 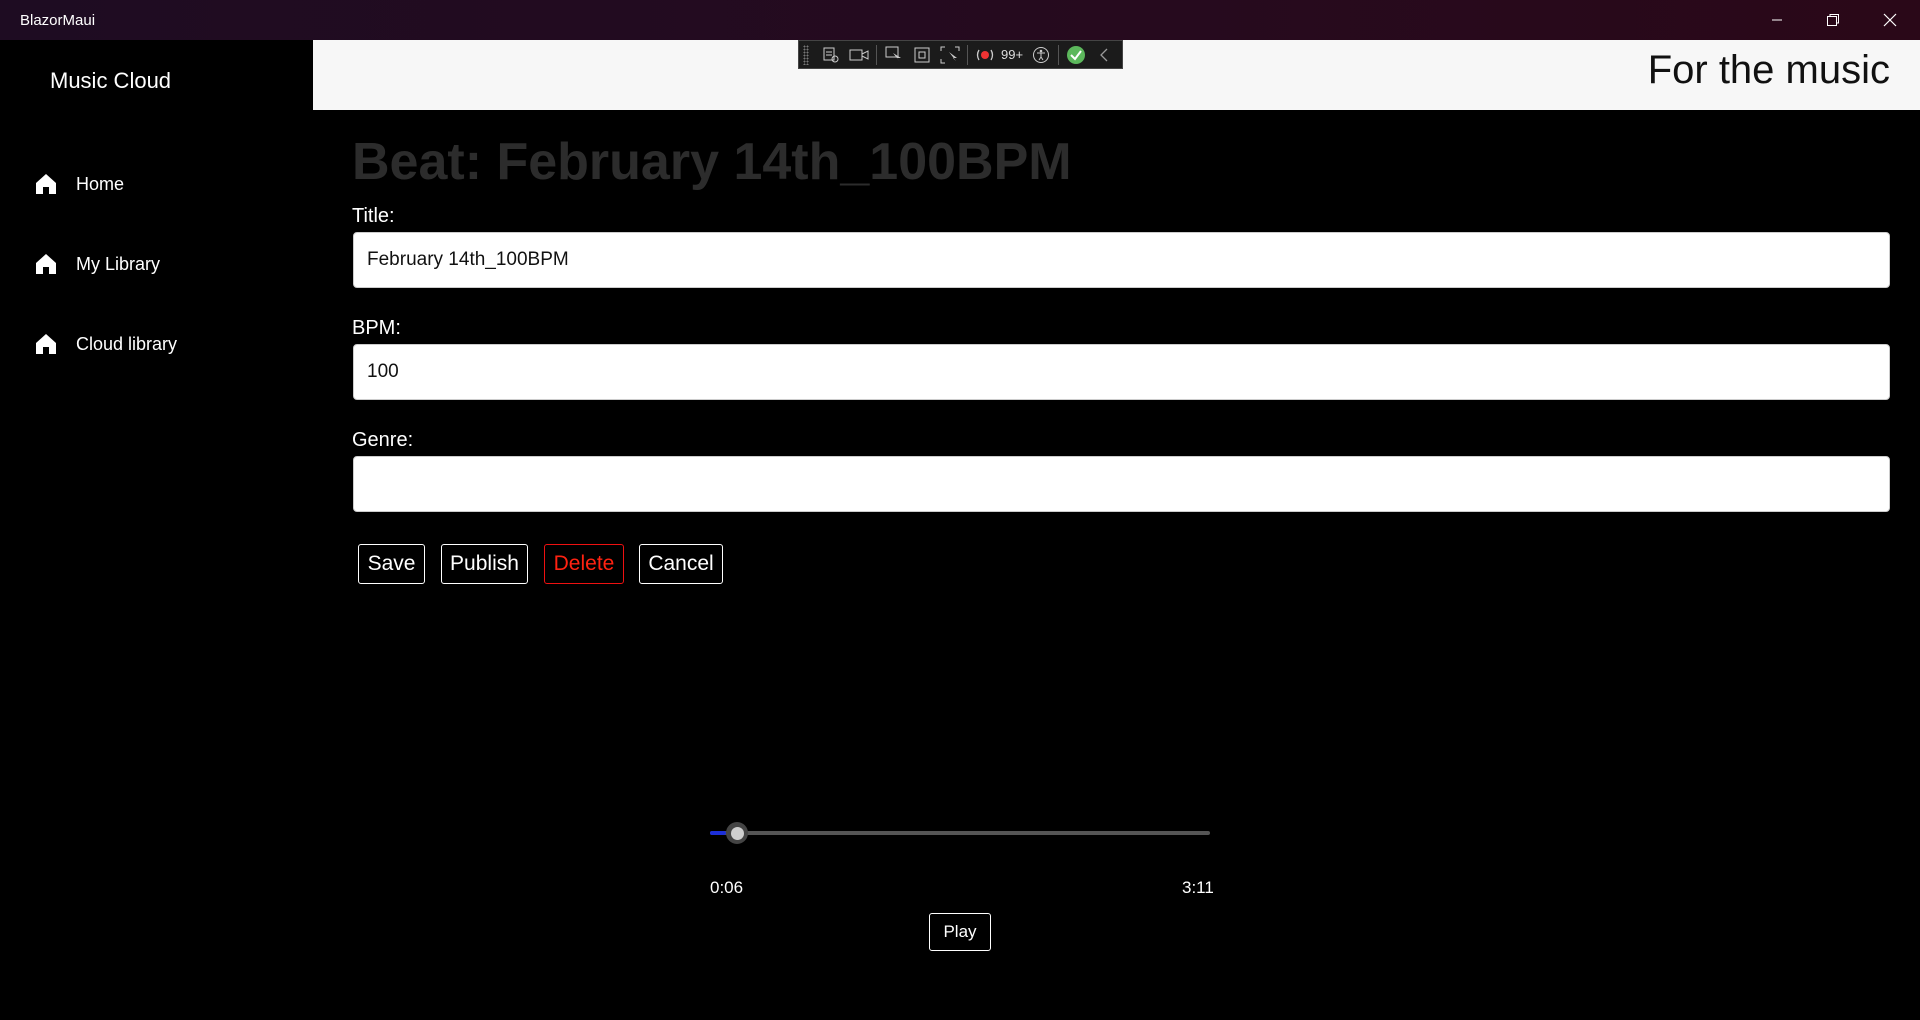 What do you see at coordinates (58, 20) in the screenshot?
I see `window-title: BlazorMaui` at bounding box center [58, 20].